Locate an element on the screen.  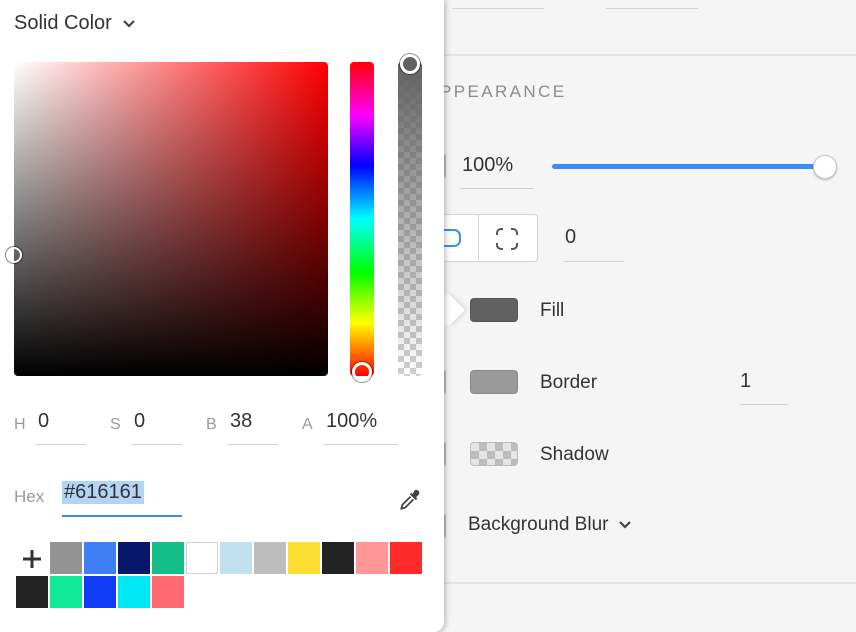
border-color-swatch is located at coordinates (494, 382).